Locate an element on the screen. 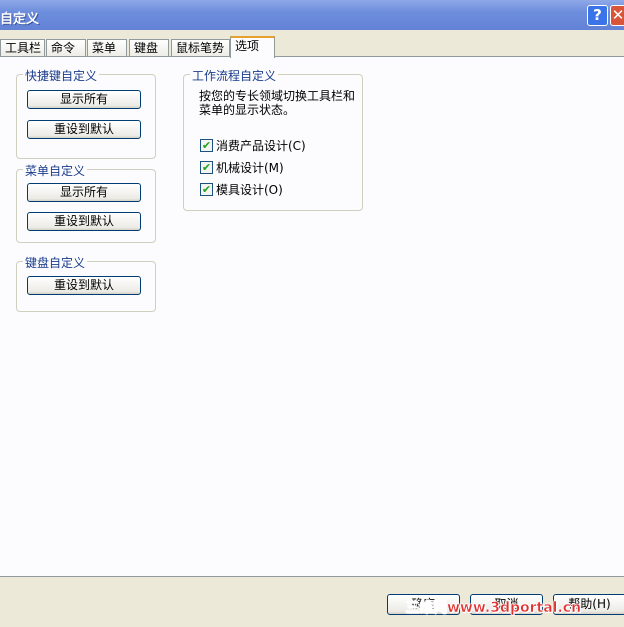  shortcut-reset-button: 重设到默认 is located at coordinates (84, 129).